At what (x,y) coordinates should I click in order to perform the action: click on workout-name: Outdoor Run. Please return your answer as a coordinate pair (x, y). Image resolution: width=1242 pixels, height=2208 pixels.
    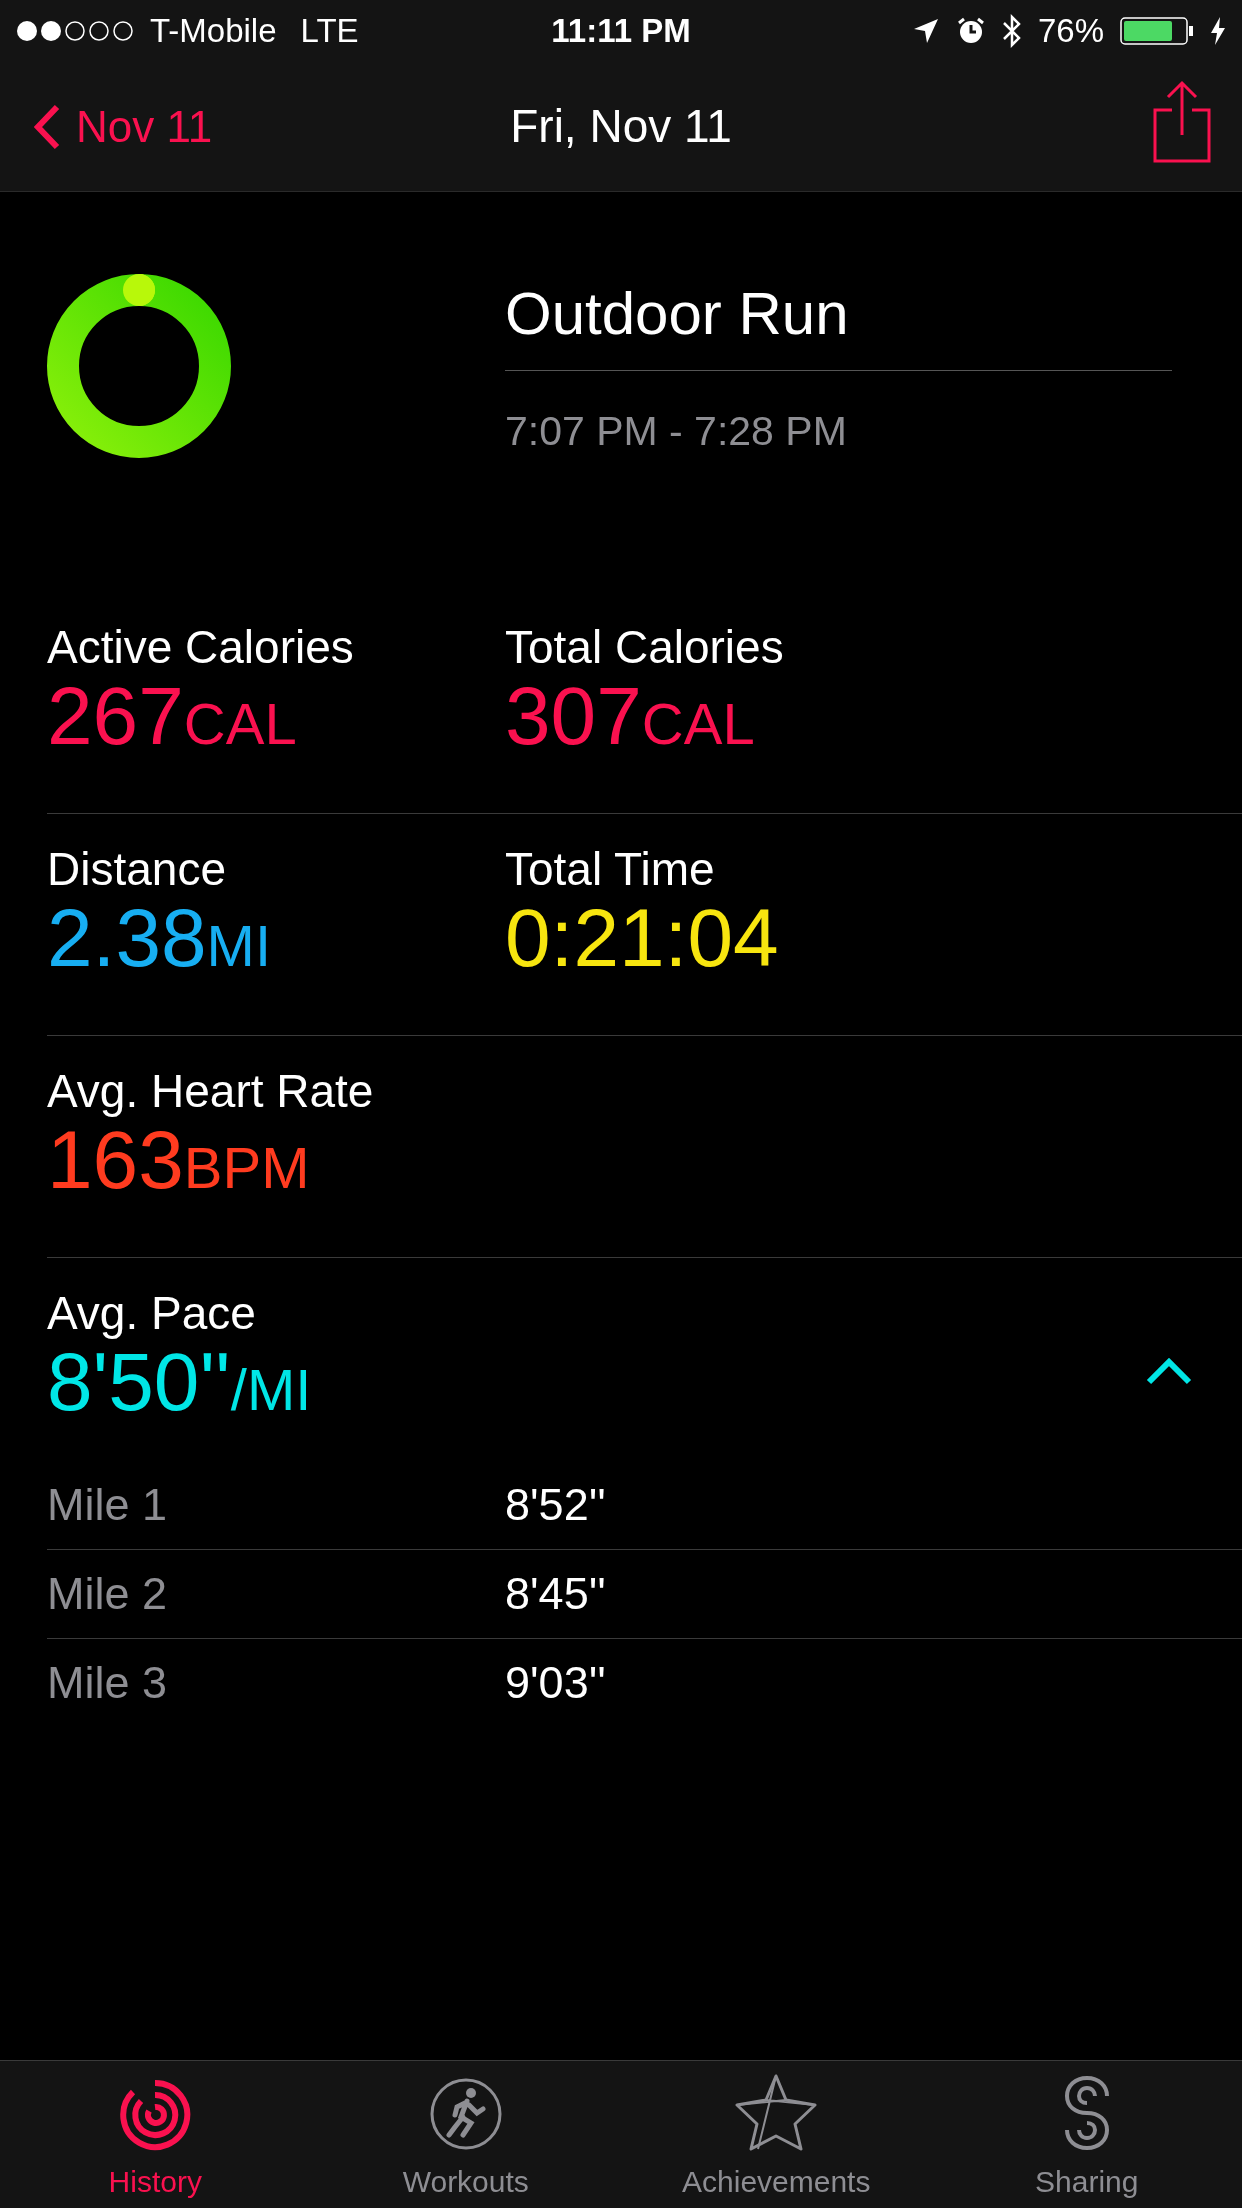
    Looking at the image, I should click on (677, 314).